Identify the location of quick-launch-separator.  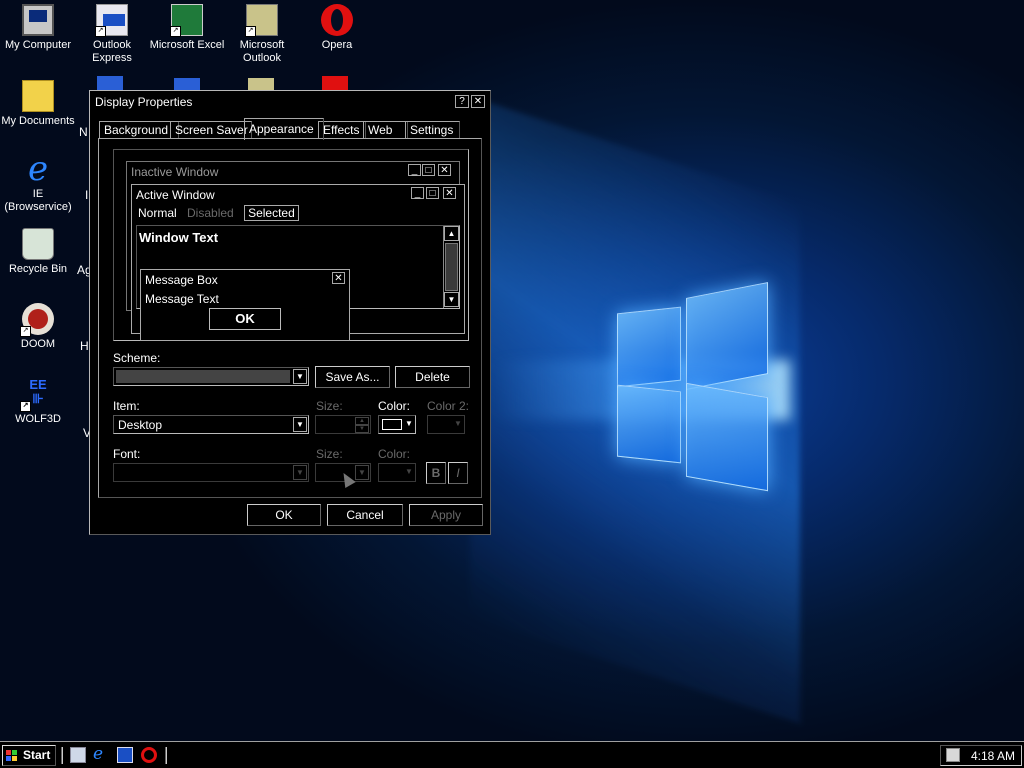
(62, 755).